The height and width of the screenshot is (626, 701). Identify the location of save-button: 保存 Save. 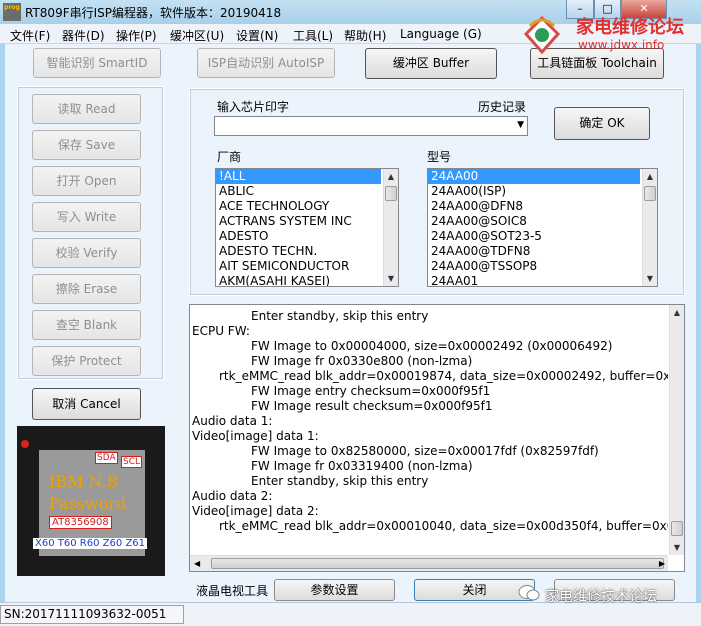
(86, 145).